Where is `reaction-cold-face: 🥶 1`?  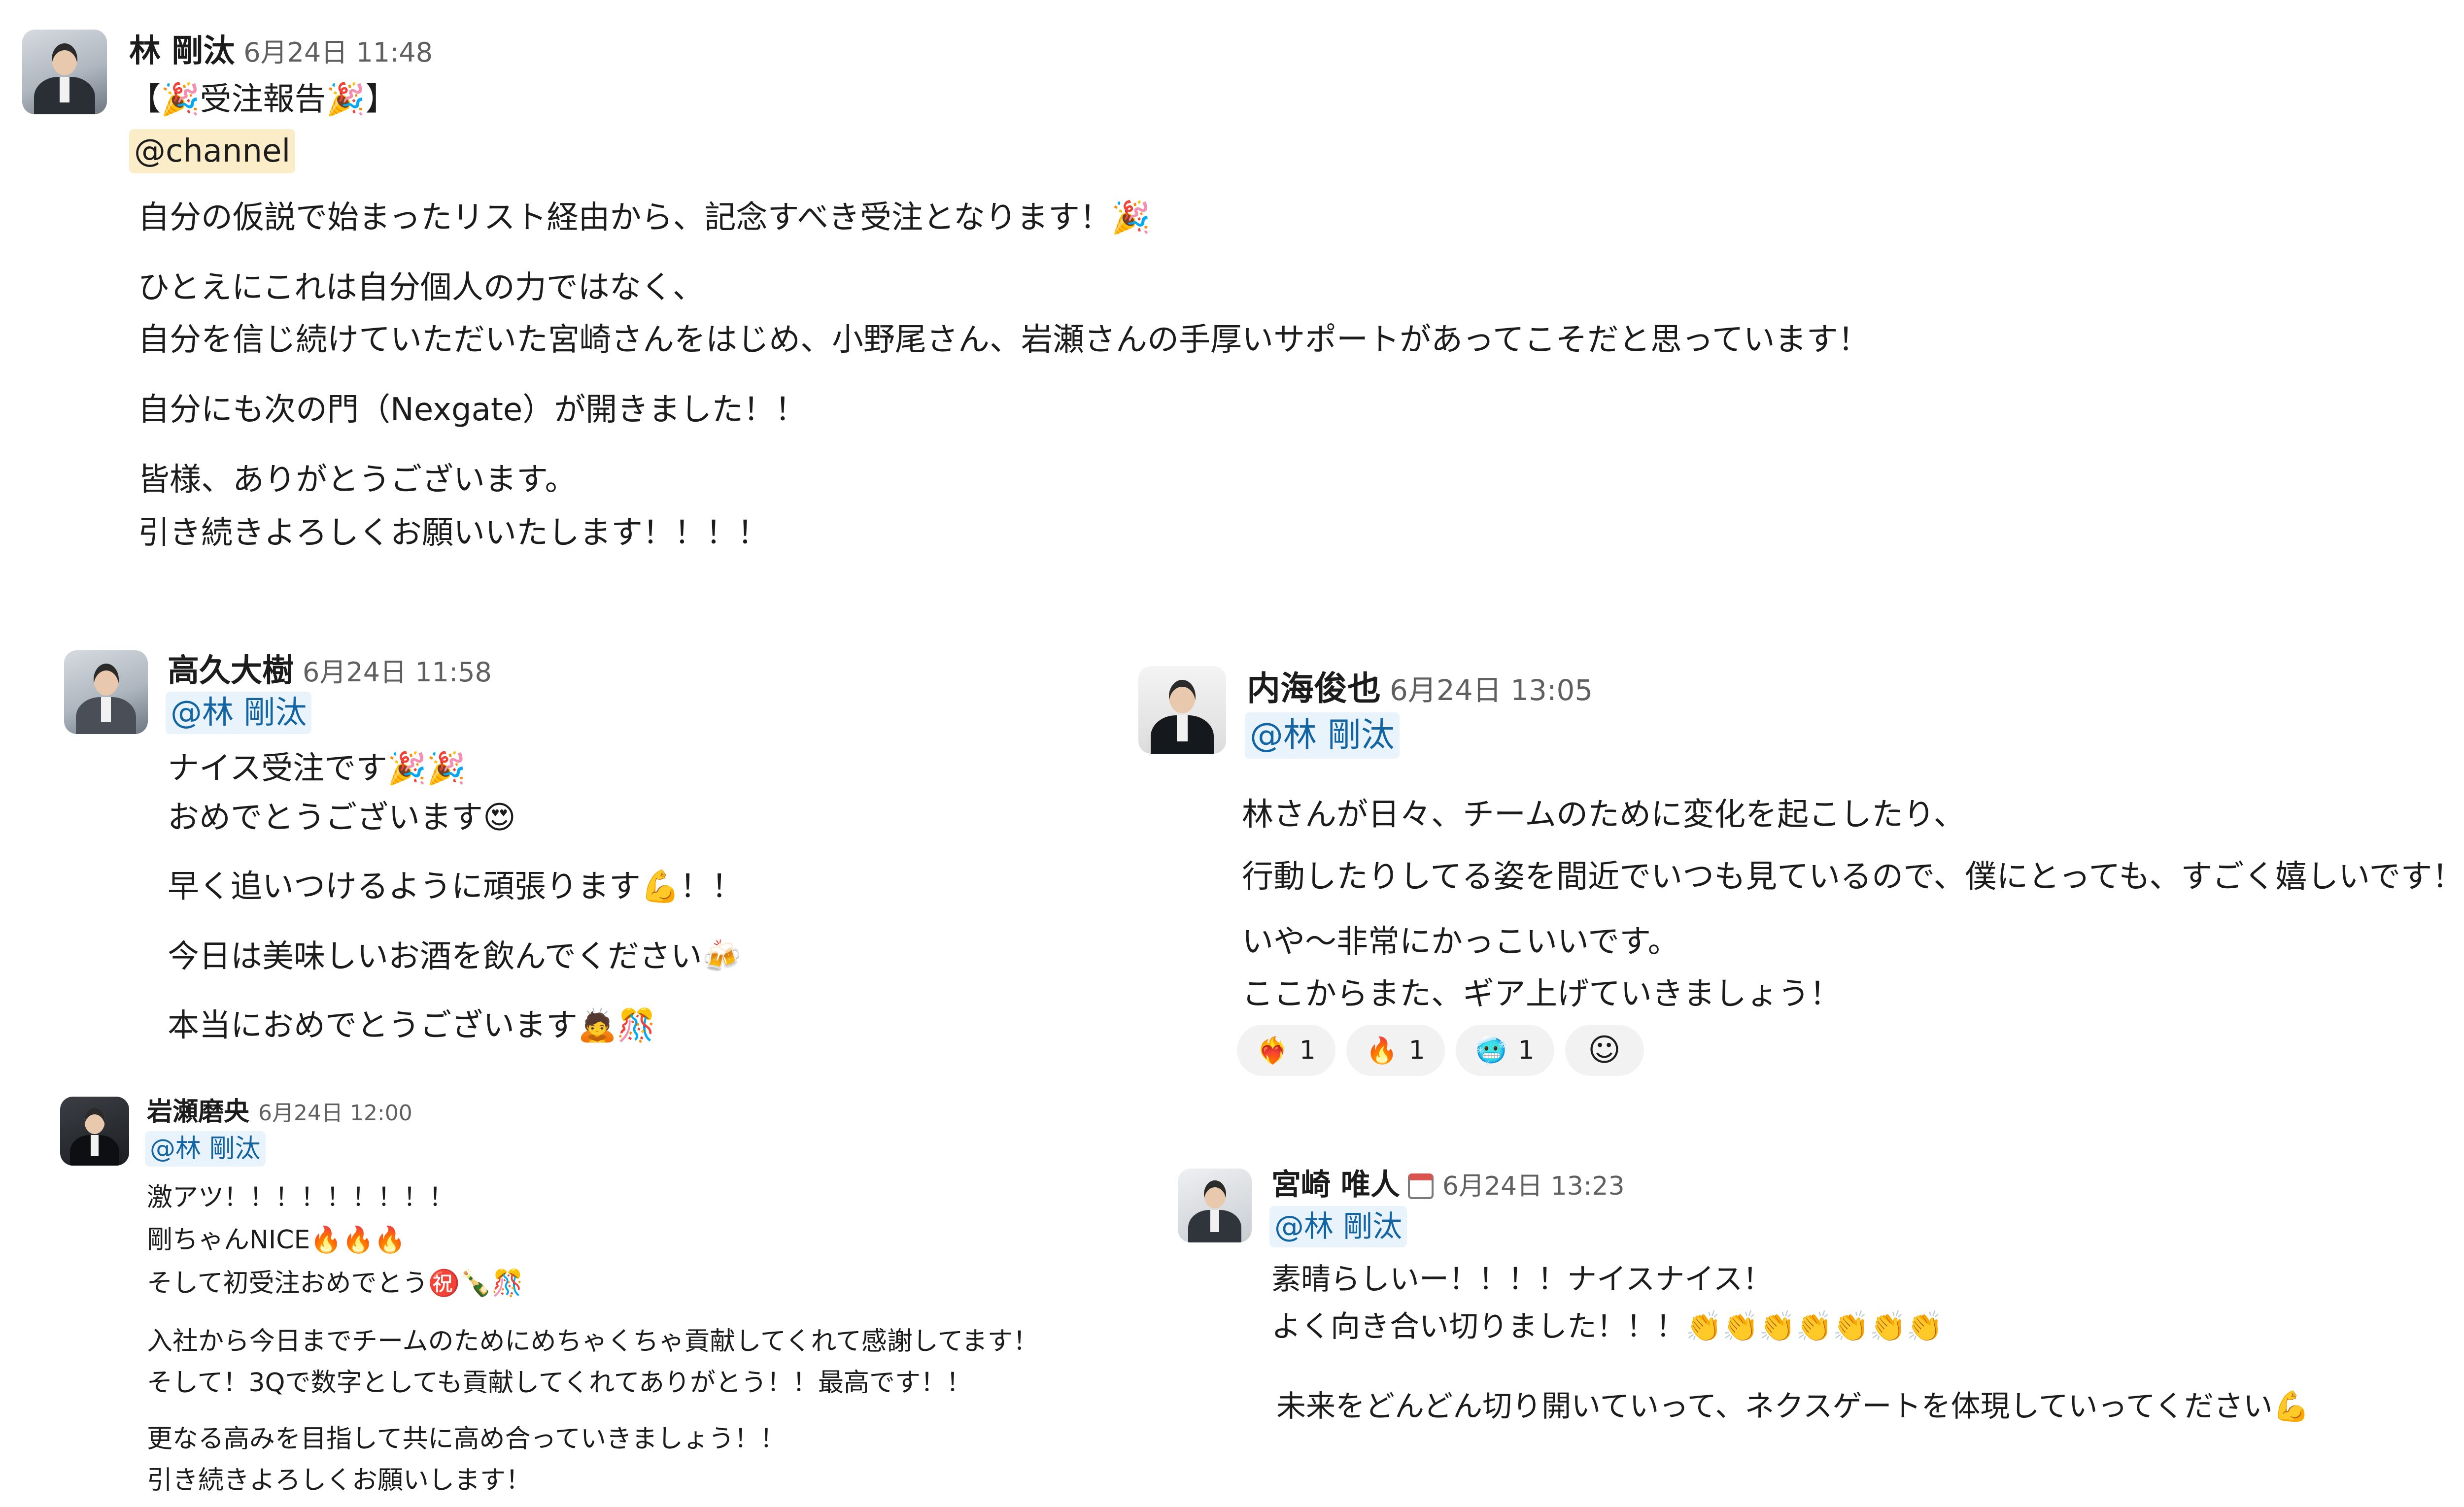
reaction-cold-face: 🥶 1 is located at coordinates (1504, 1050).